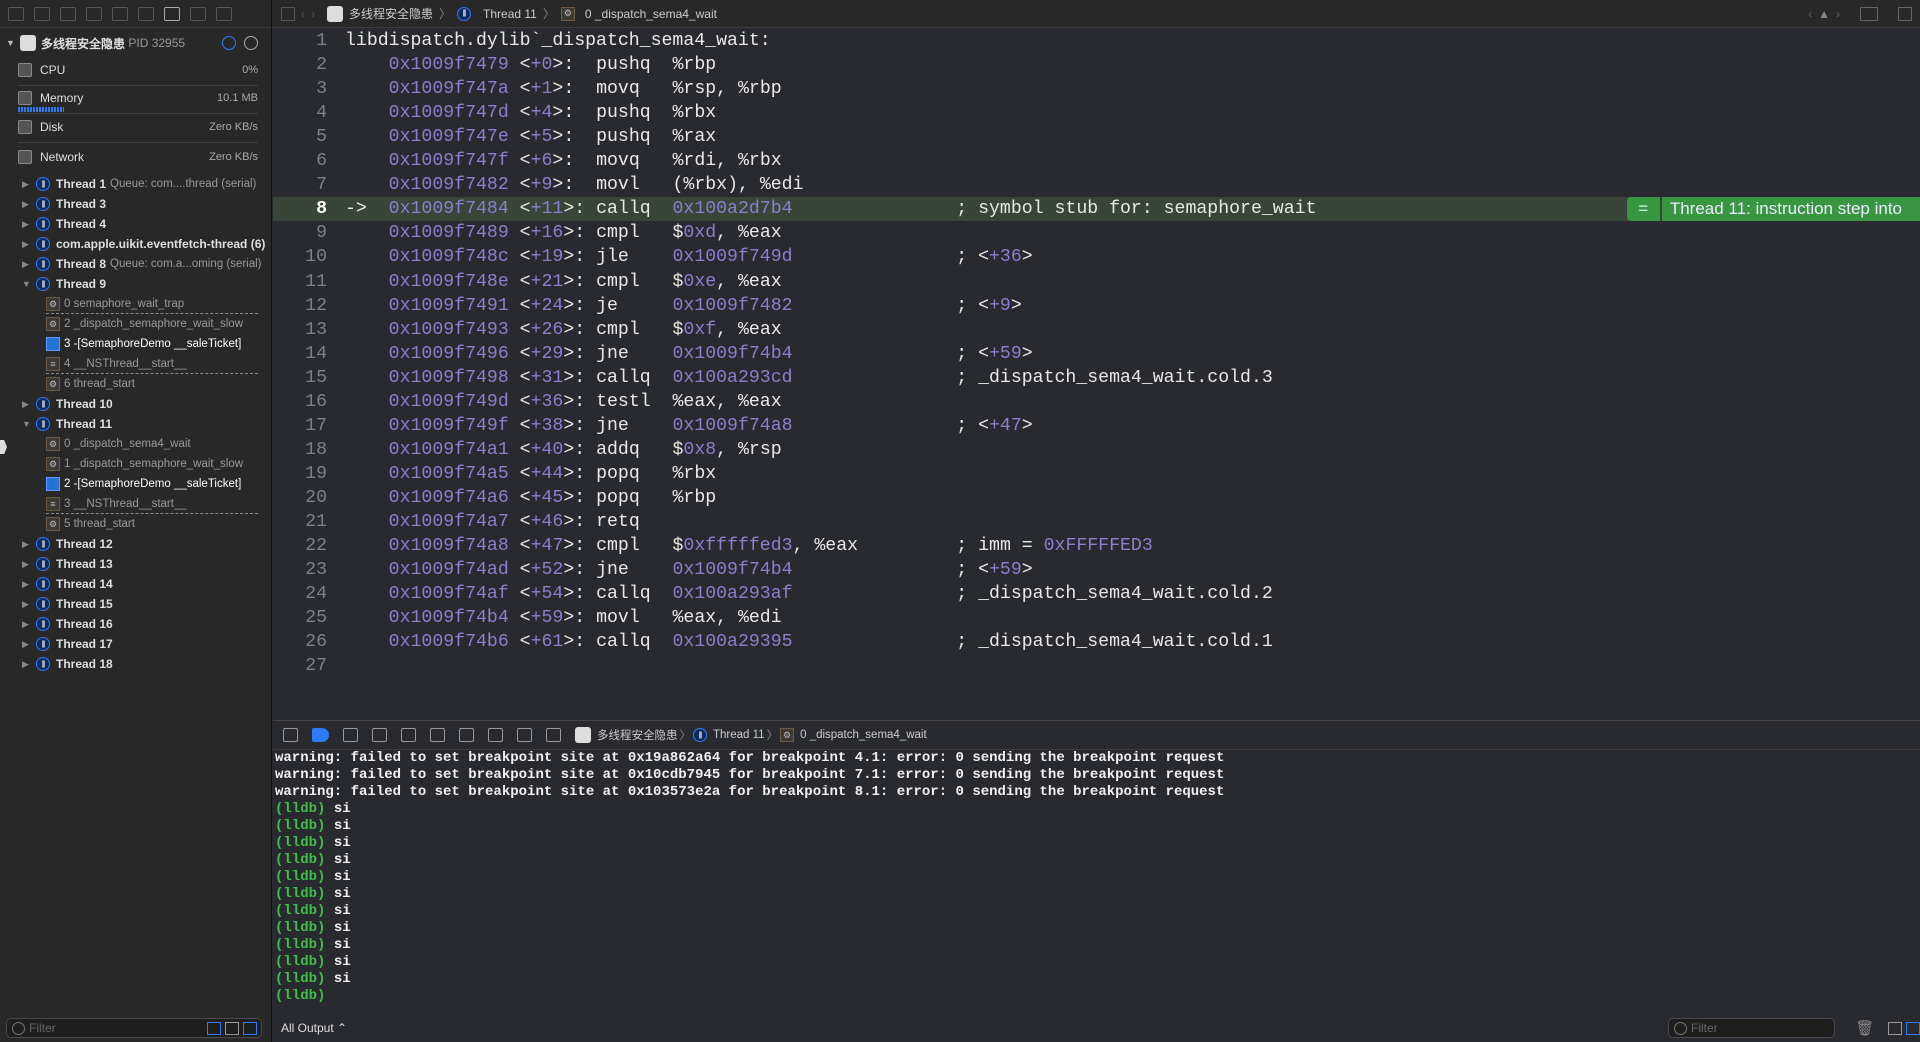 The height and width of the screenshot is (1042, 1920). I want to click on code-line: 6 0x1009f747f <+6>: movq %rdi, %rbx, so click(1096, 161).